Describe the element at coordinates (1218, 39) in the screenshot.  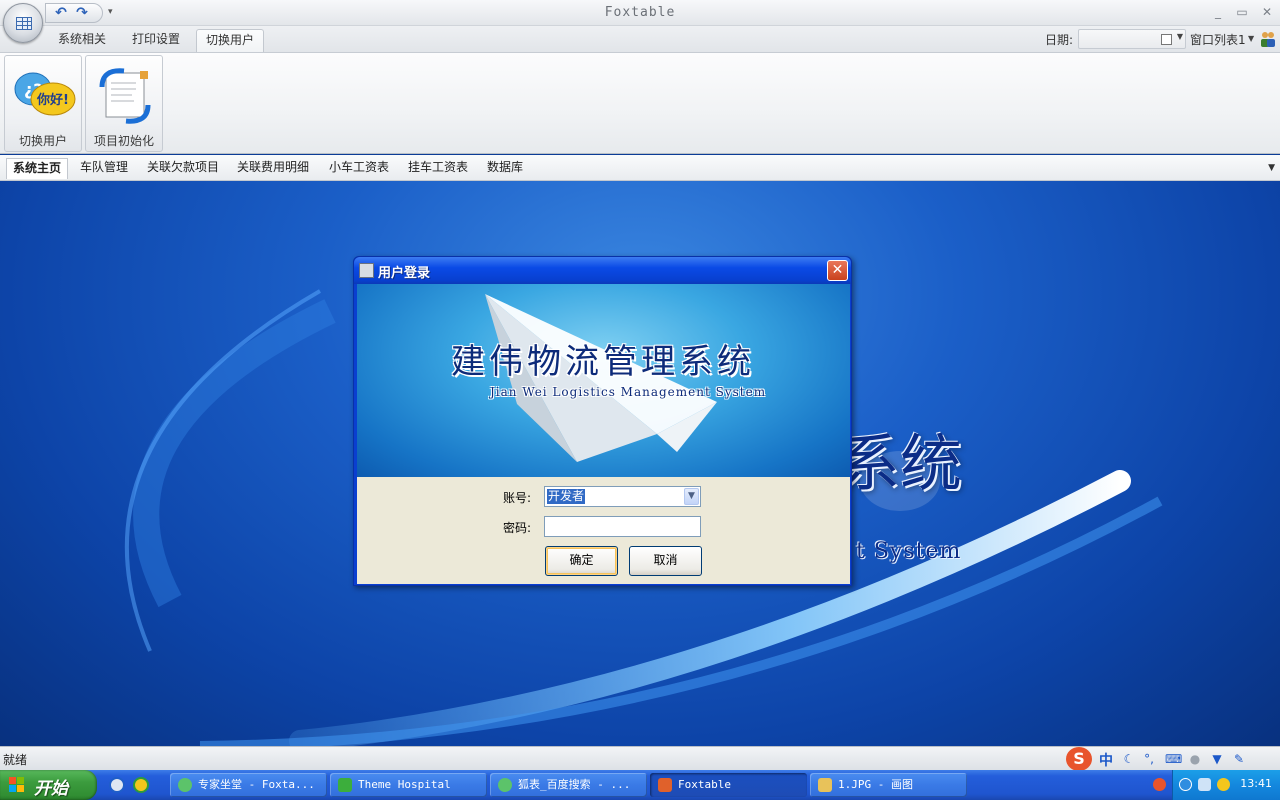
I see `window-list-dropdown: 窗口列表1` at that location.